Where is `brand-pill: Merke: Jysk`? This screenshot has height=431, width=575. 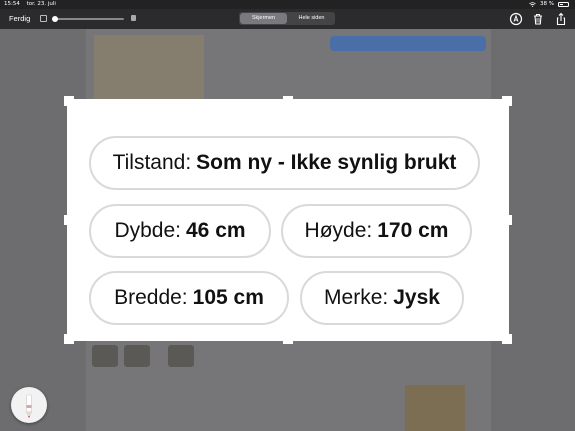 brand-pill: Merke: Jysk is located at coordinates (382, 298).